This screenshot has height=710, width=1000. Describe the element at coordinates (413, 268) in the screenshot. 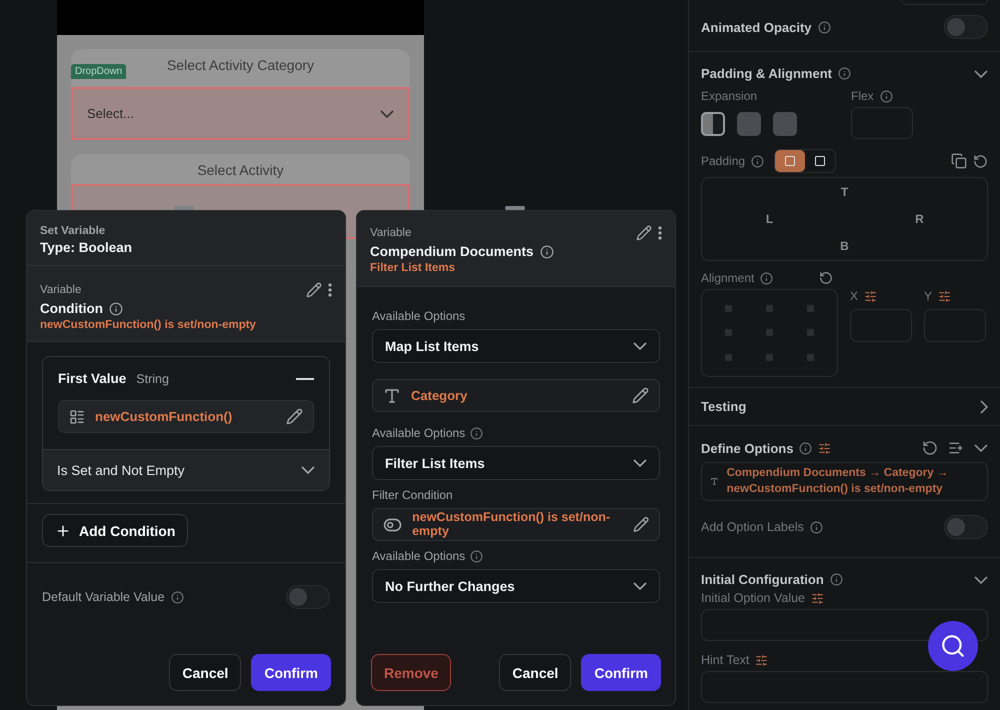

I see `variable-subtitle: Filter List Items` at that location.